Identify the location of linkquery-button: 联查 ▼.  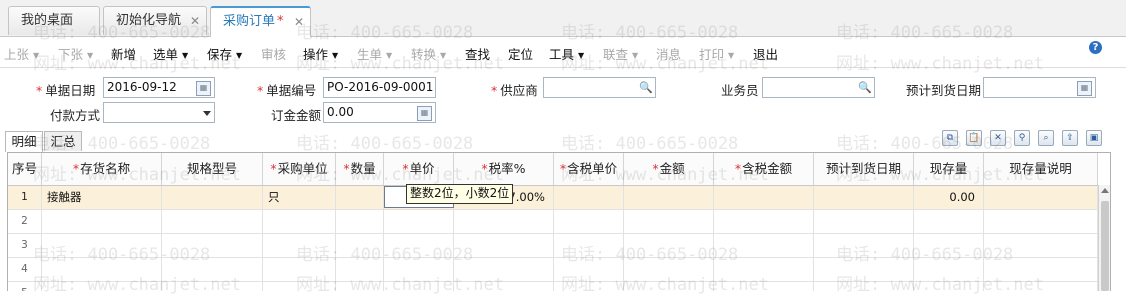
(620, 53).